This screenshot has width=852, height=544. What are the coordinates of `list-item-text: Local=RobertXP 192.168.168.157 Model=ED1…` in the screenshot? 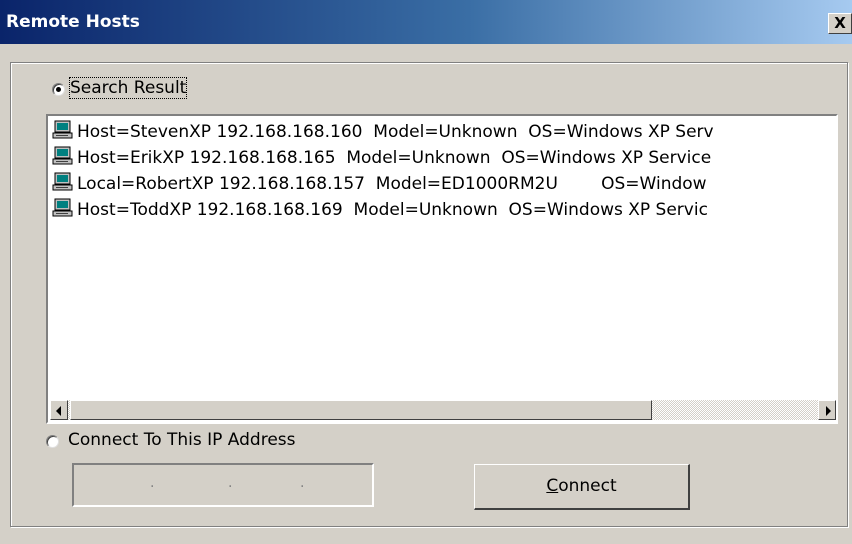 It's located at (392, 184).